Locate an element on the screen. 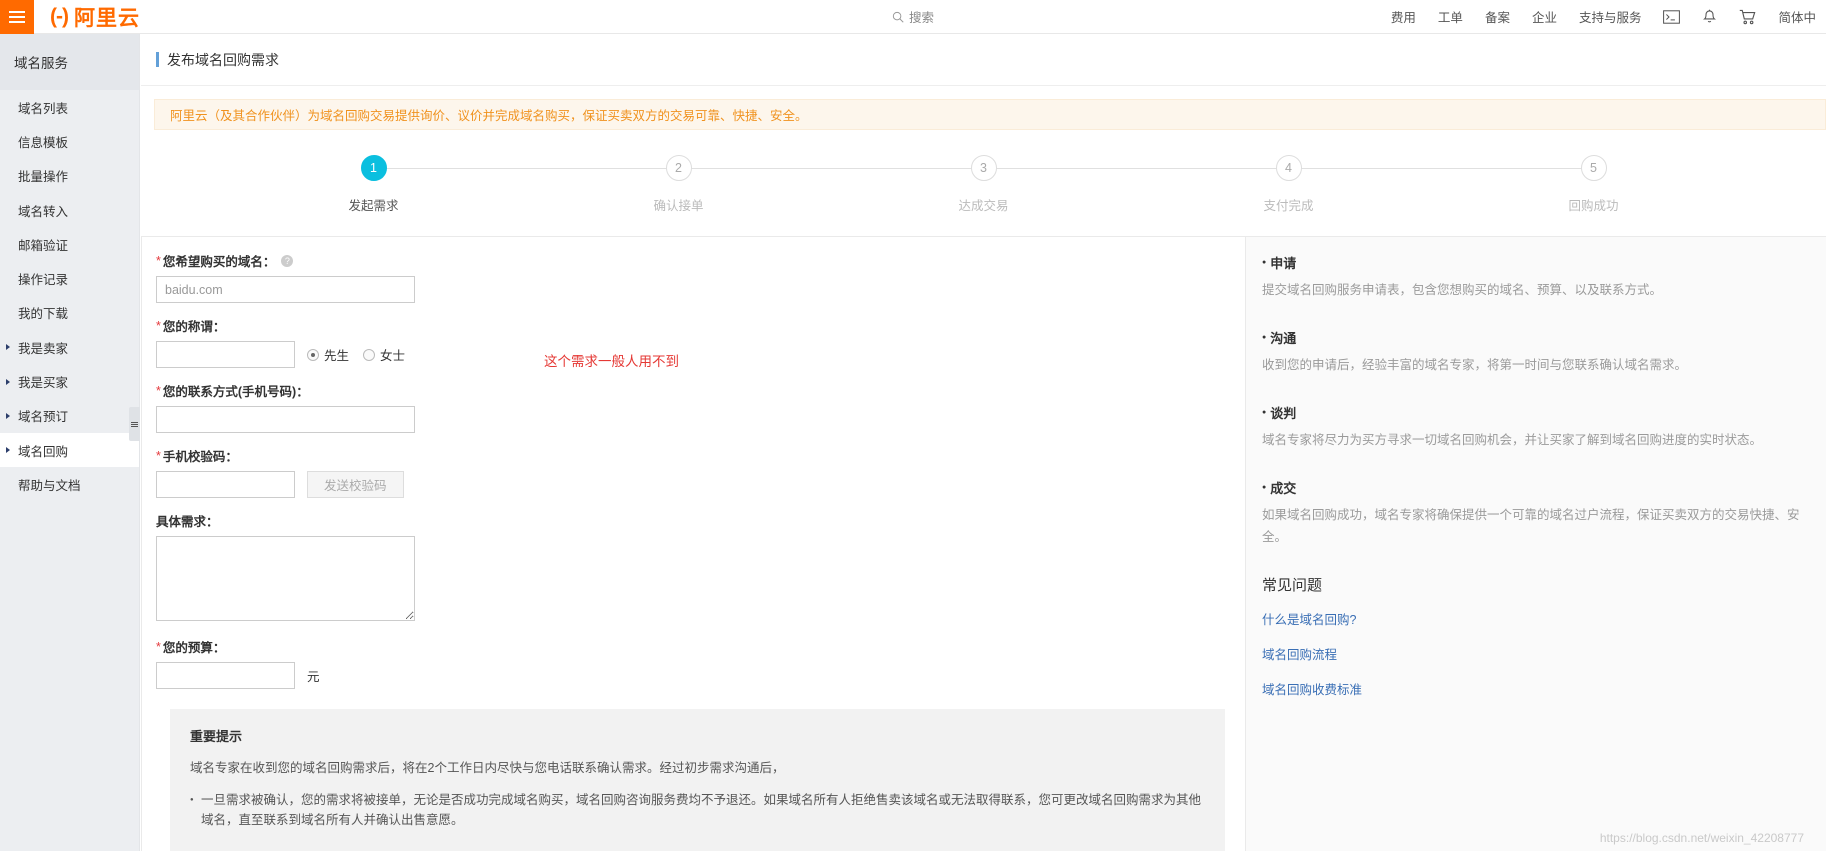  gender-option-label: 女士 is located at coordinates (393, 356).